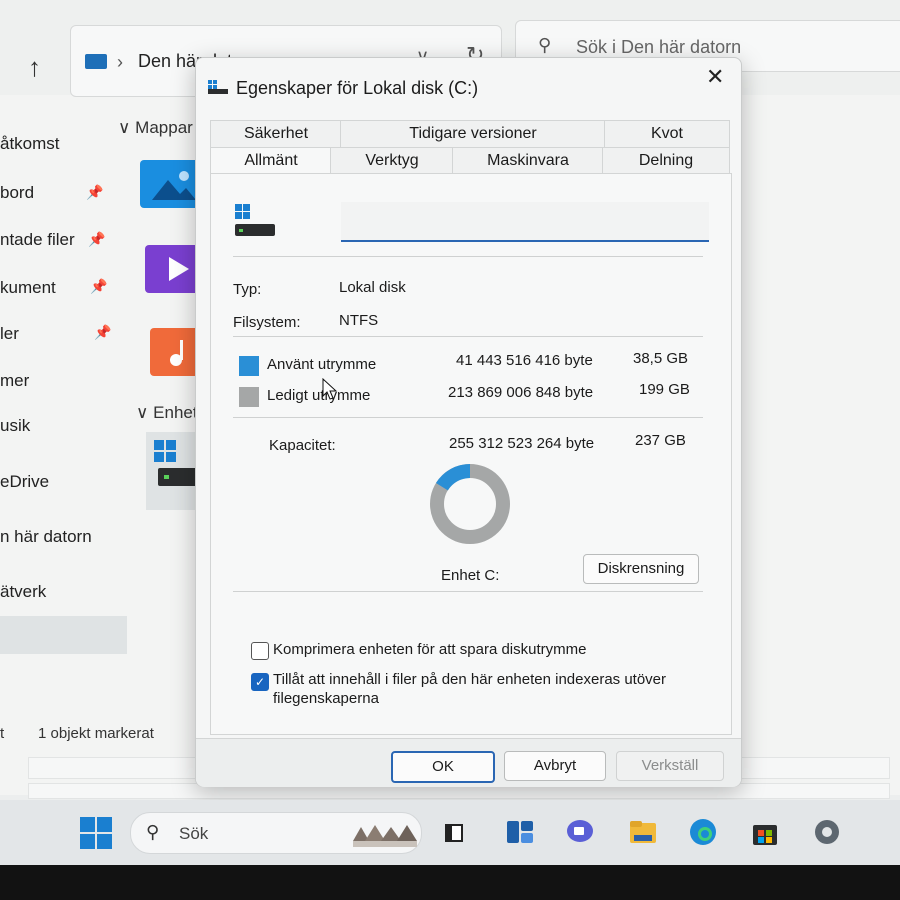 The image size is (900, 900). What do you see at coordinates (322, 364) in the screenshot?
I see `used-space-label: Använt utrymme` at bounding box center [322, 364].